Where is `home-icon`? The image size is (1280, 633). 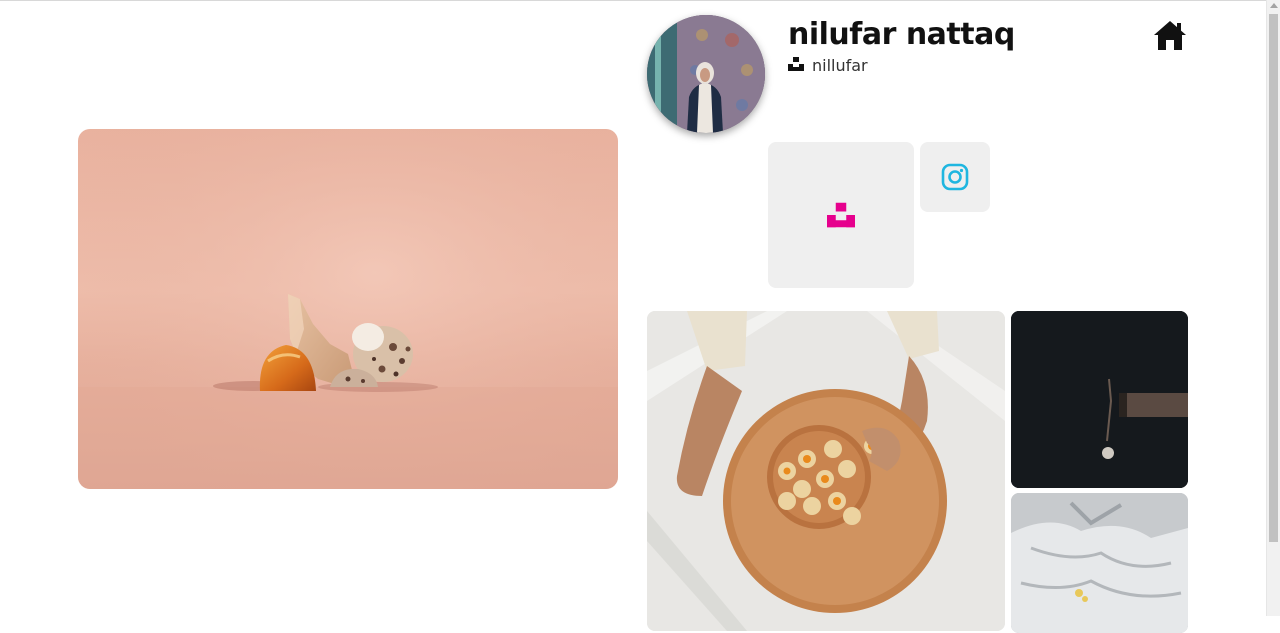 home-icon is located at coordinates (1170, 35).